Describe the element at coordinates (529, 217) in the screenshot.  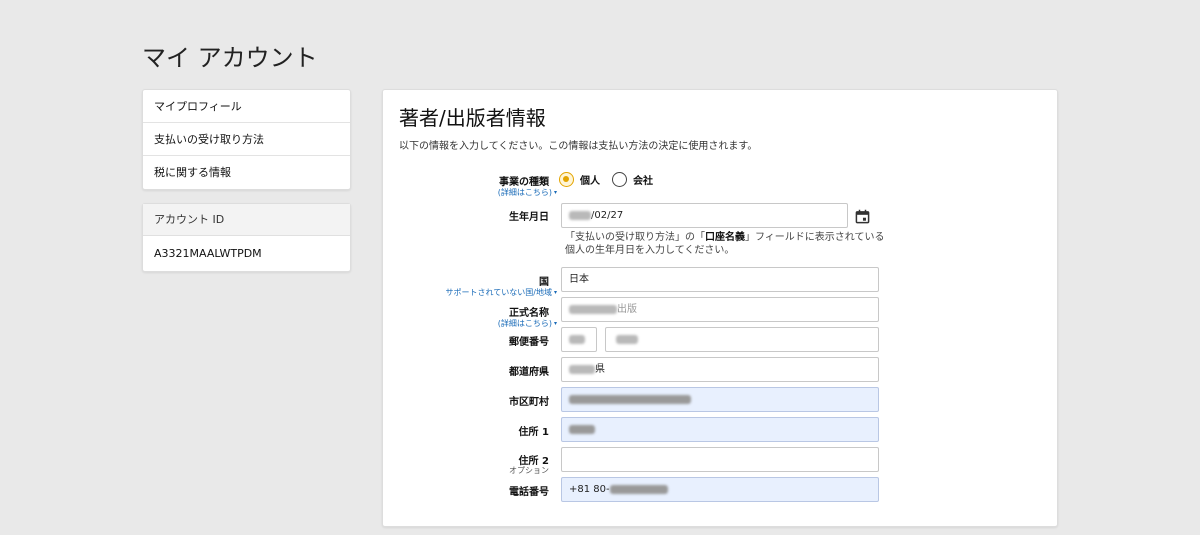
I see `birthdate-label: 生年月日` at that location.